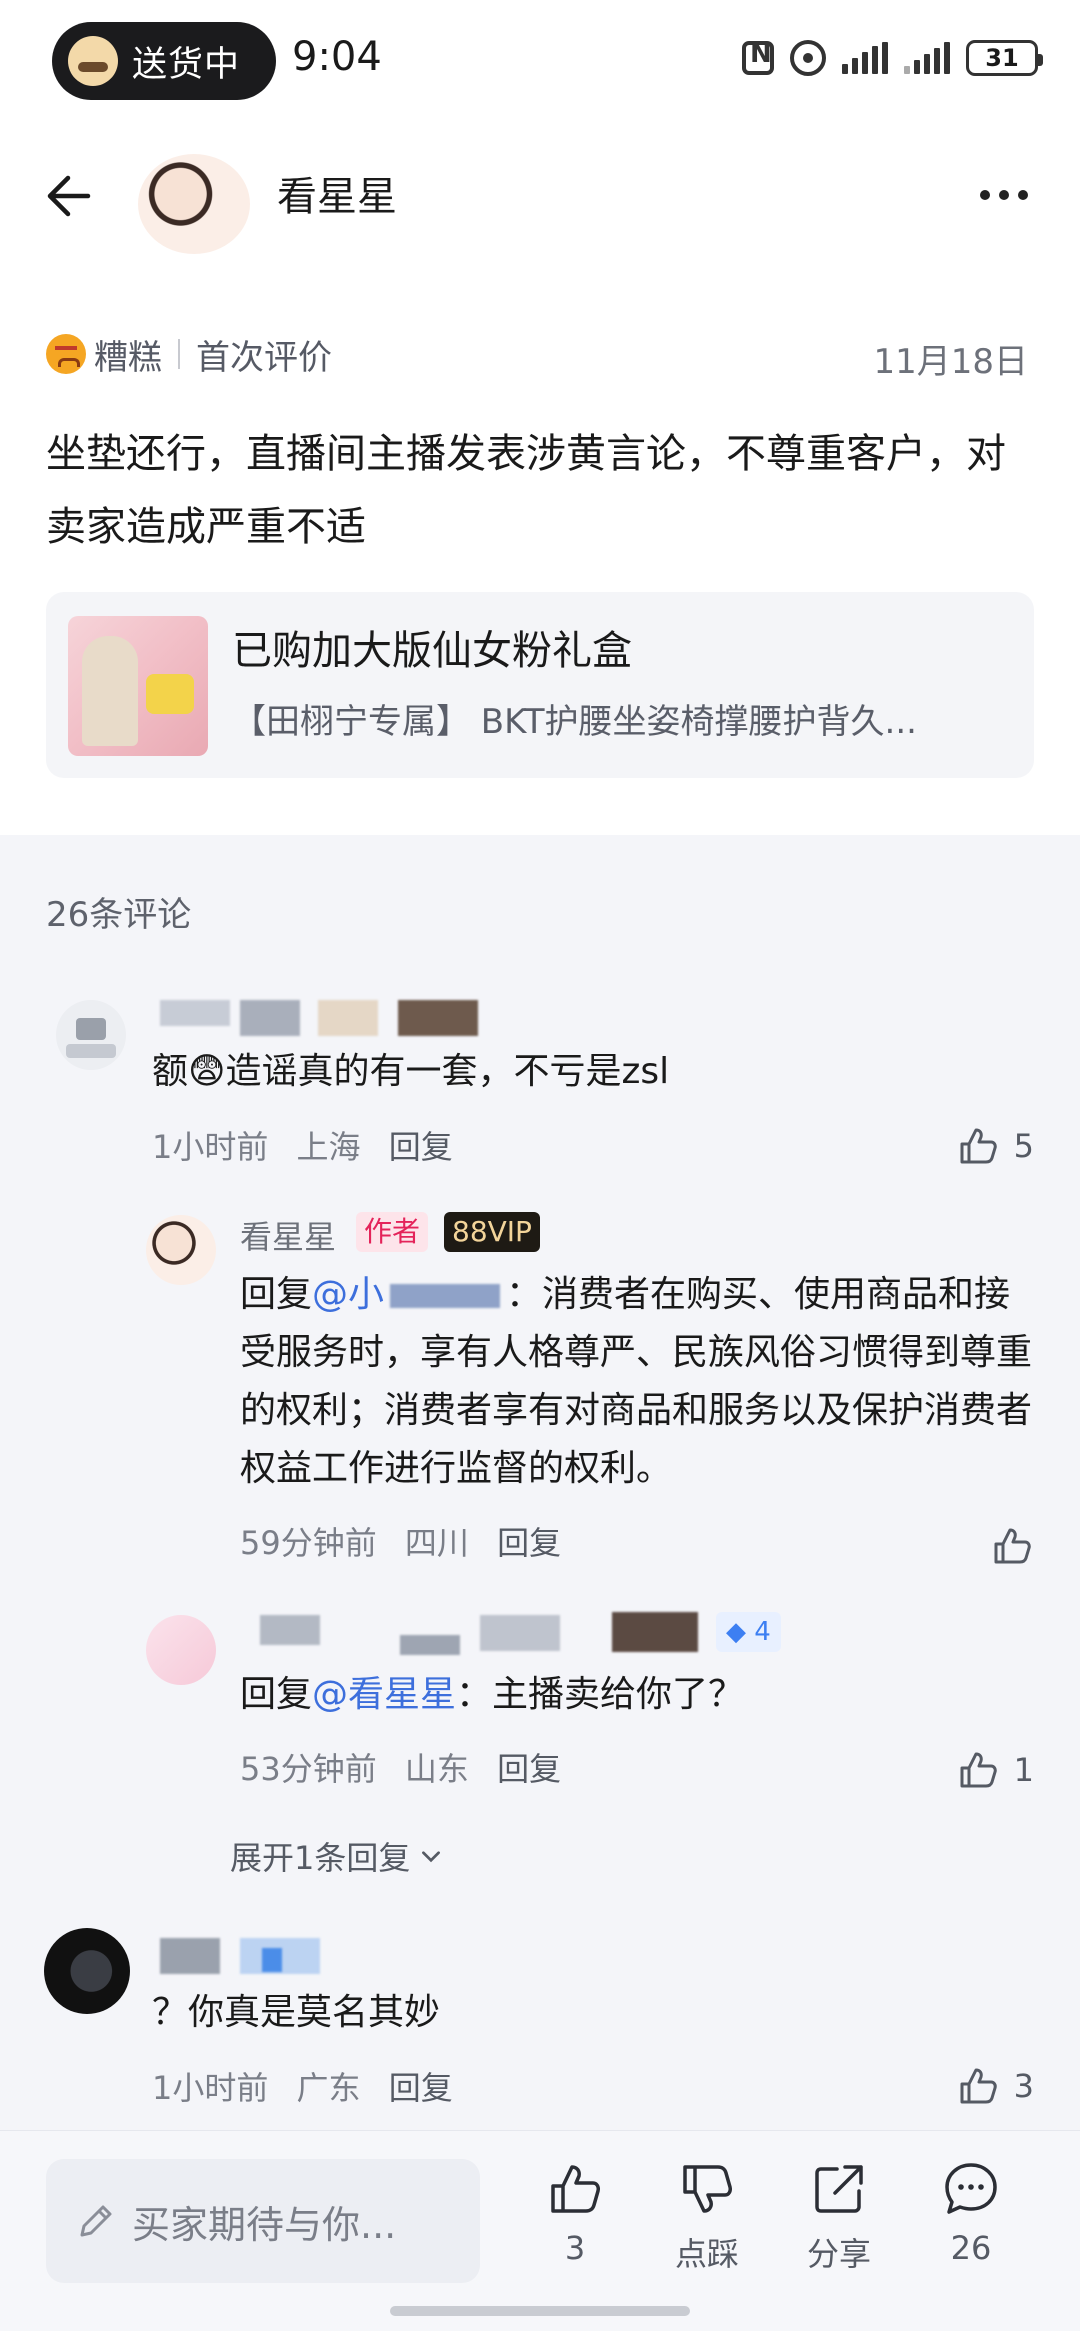 This screenshot has height=2331, width=1080. I want to click on comment-meta: 1小时前 上海 回复, so click(311, 1145).